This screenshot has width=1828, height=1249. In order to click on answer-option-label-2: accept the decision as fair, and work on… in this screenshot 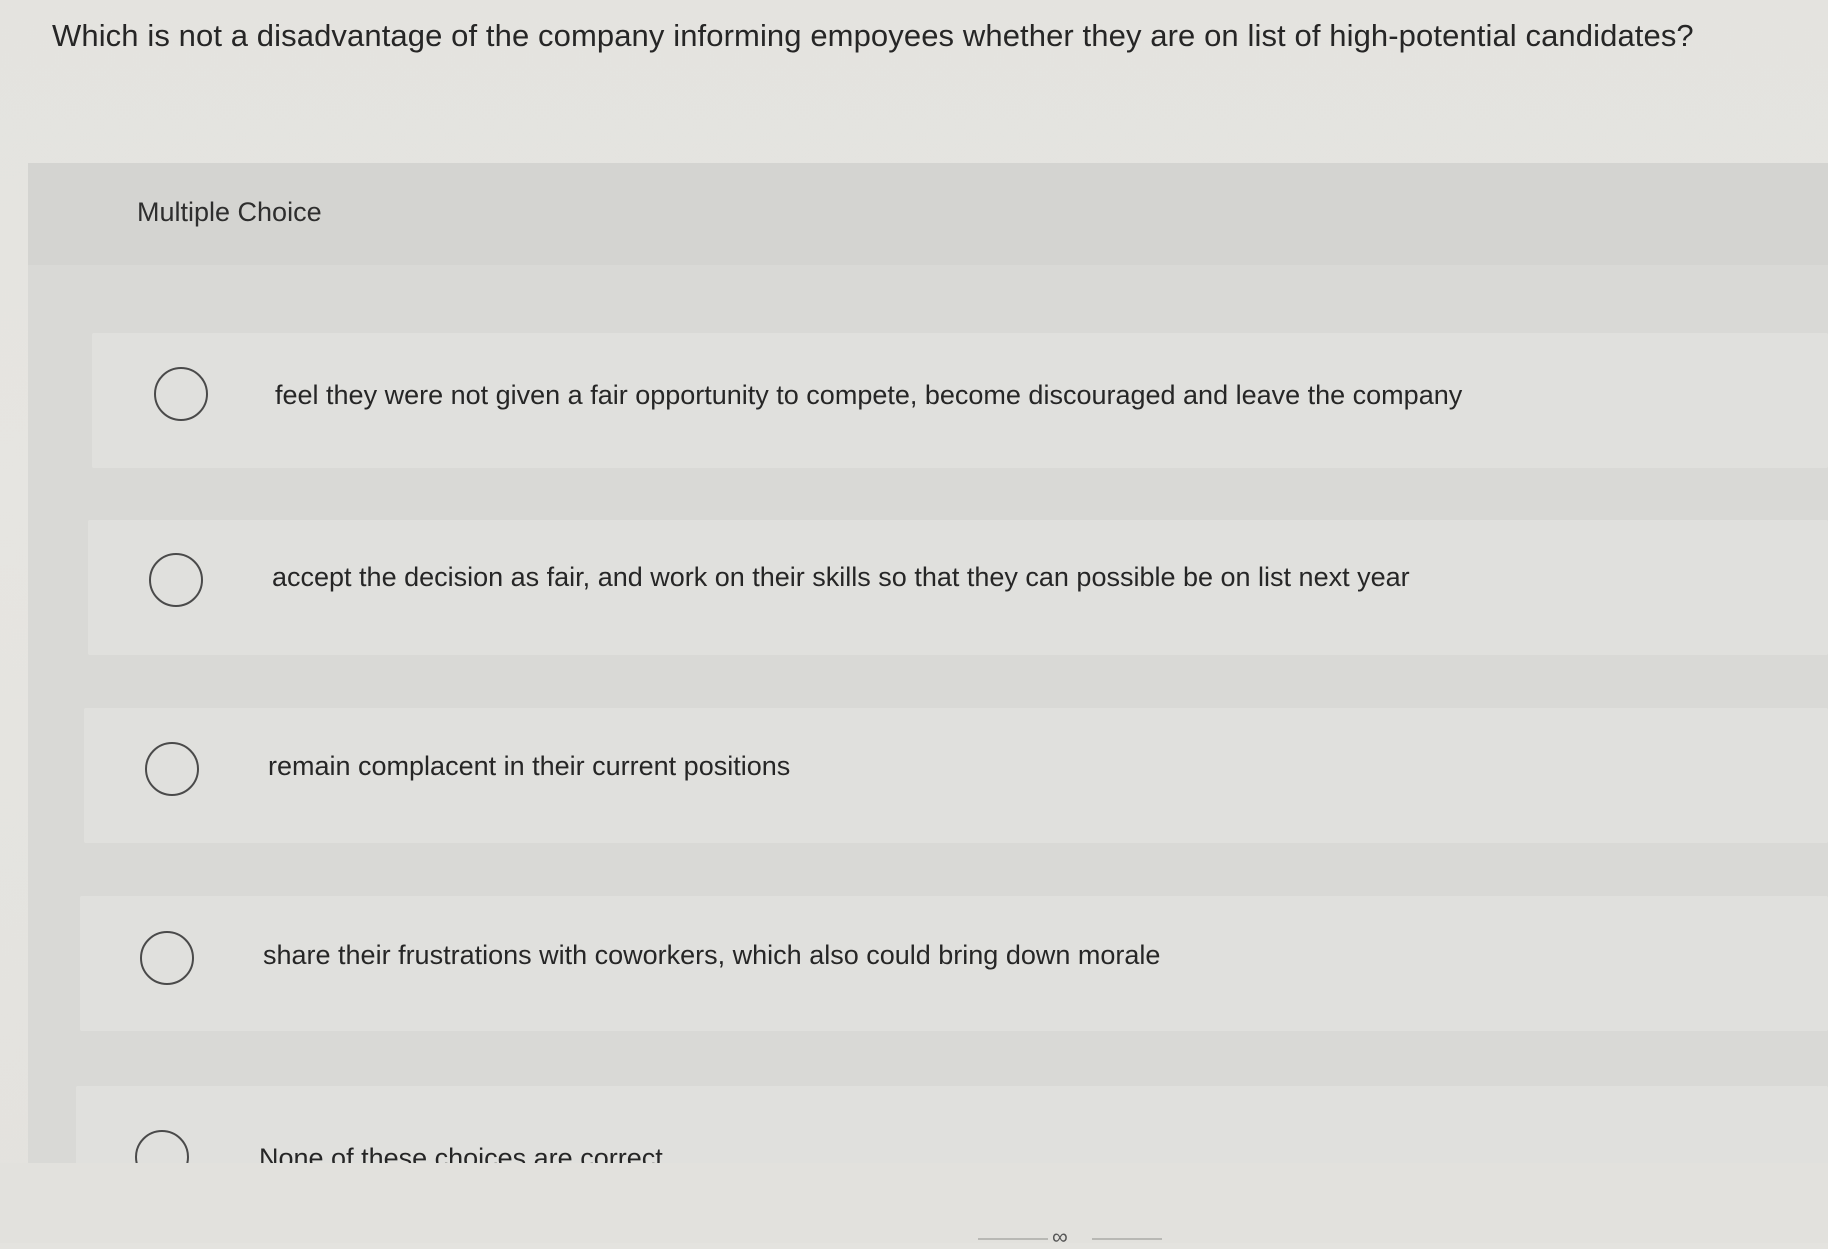, I will do `click(841, 577)`.